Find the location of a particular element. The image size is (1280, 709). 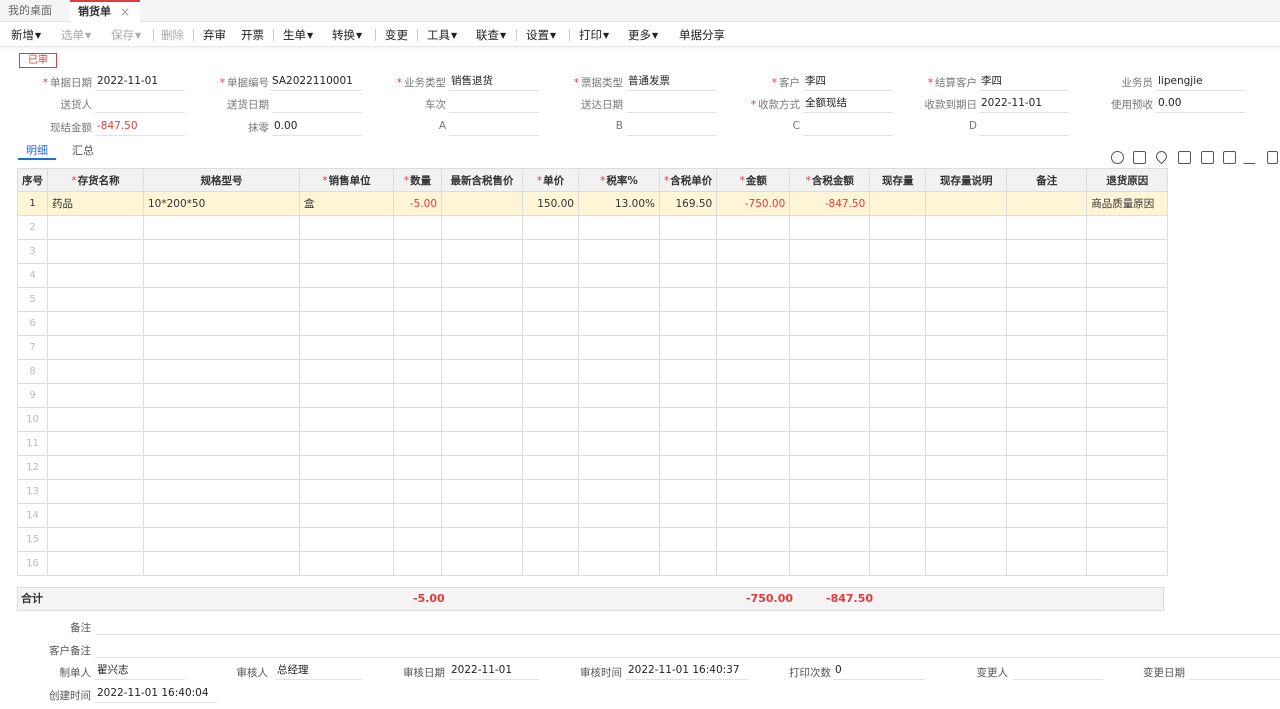

tab-detail: 明细 is located at coordinates (37, 151).